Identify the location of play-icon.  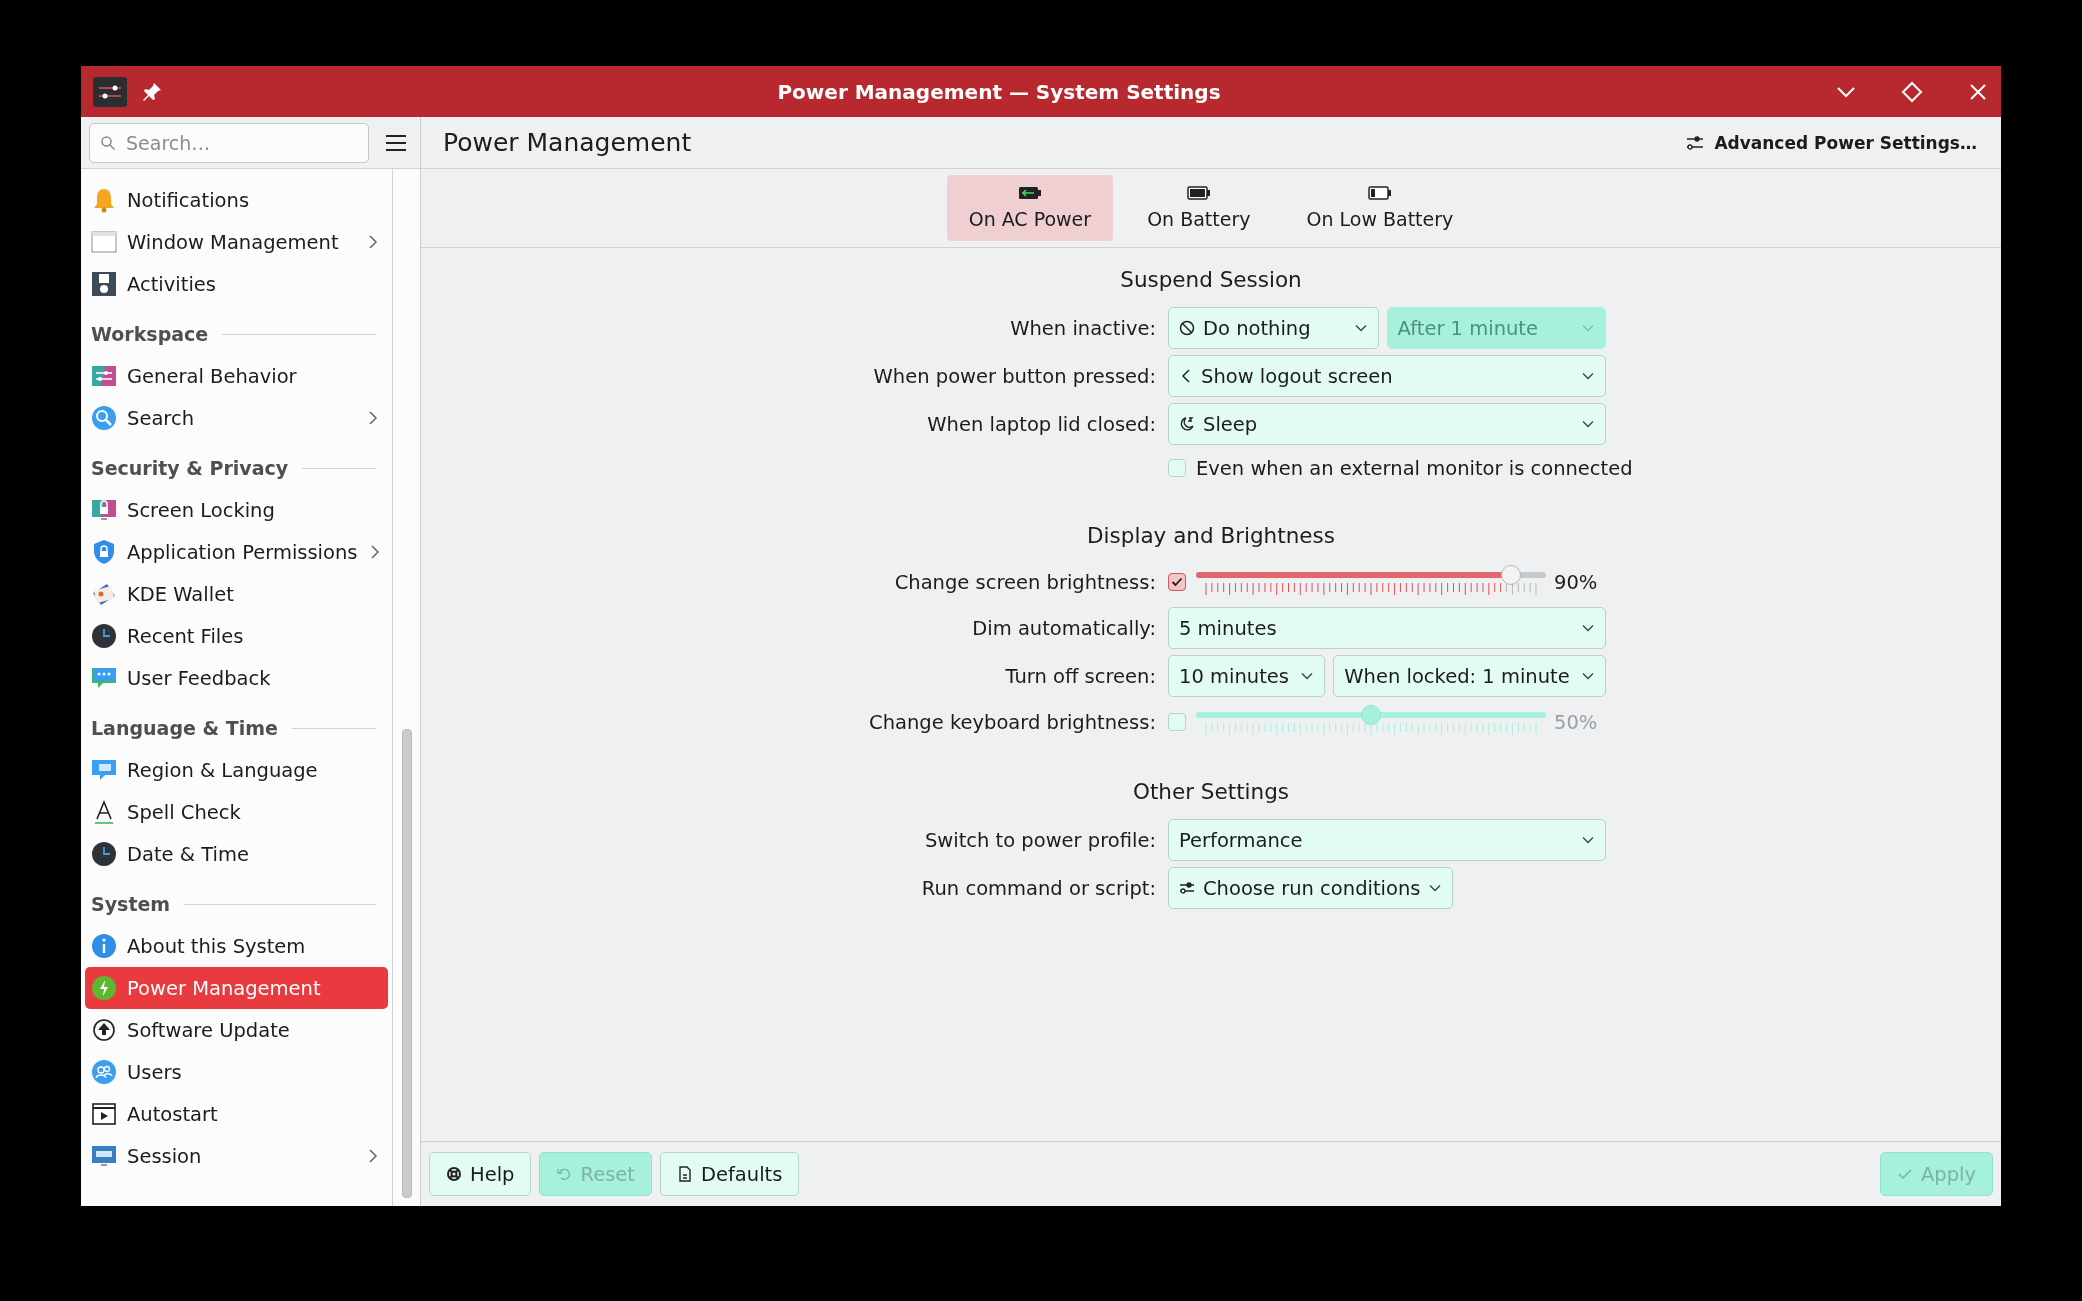
(104, 1114).